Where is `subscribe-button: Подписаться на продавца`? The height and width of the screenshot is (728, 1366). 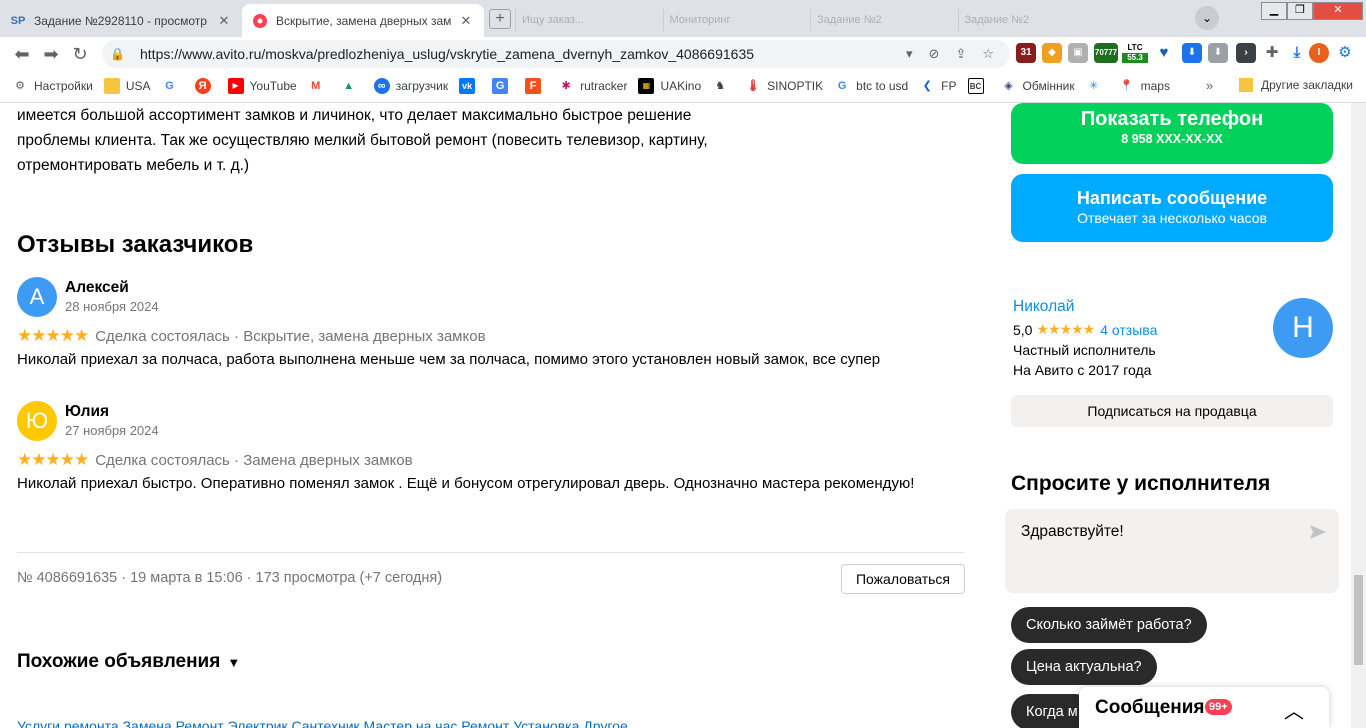
subscribe-button: Подписаться на продавца is located at coordinates (1172, 411).